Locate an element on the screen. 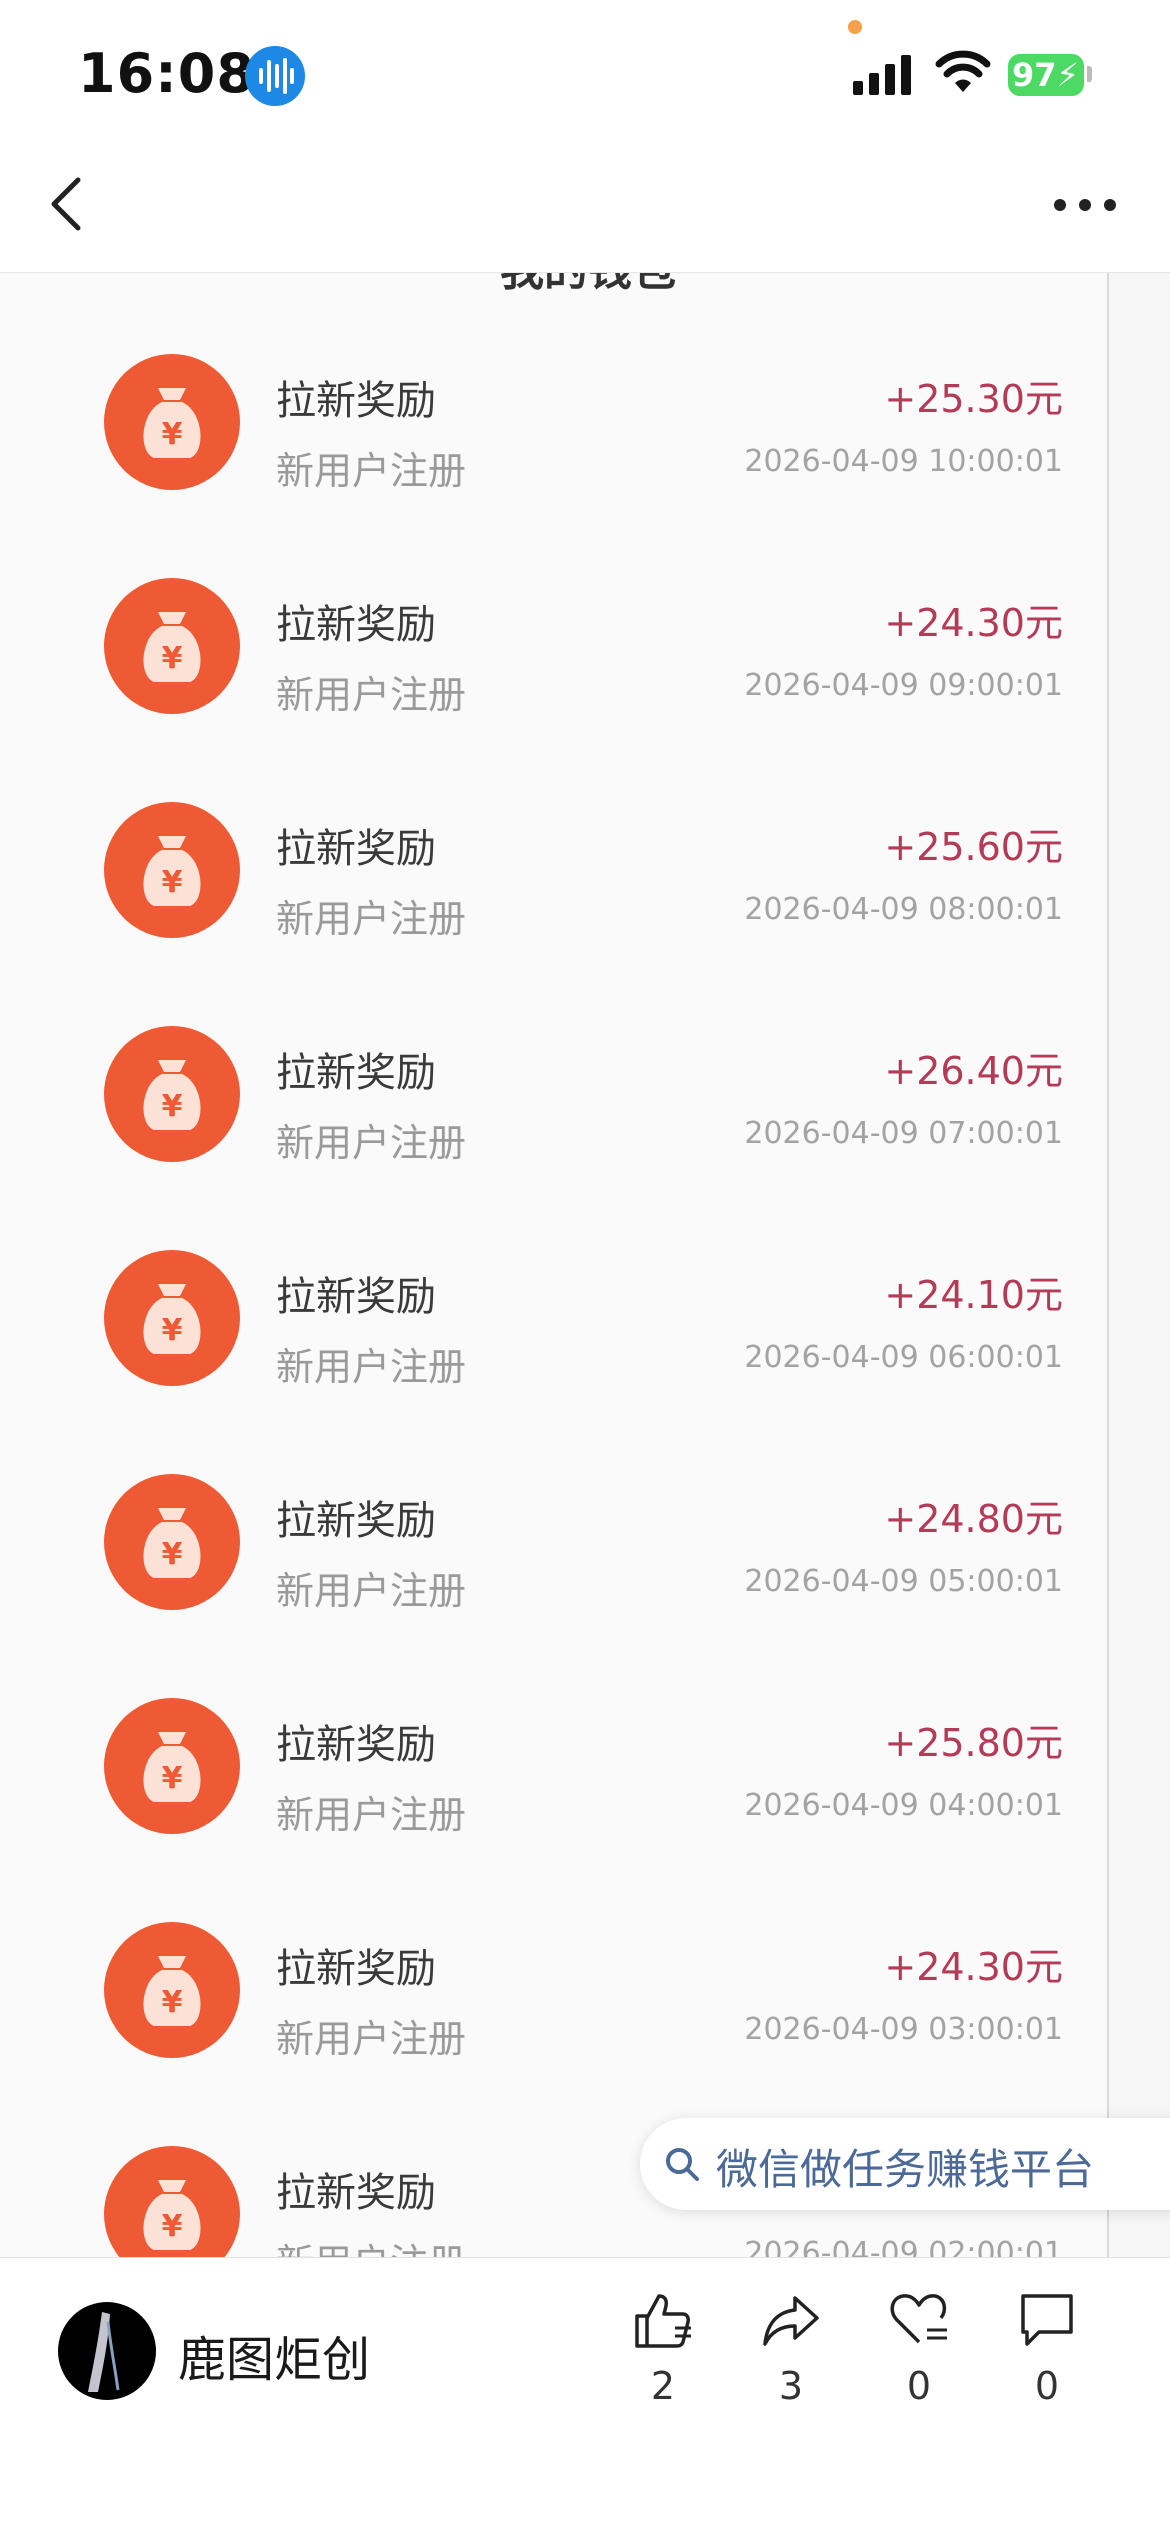 Image resolution: width=1170 pixels, height=2533 pixels. battery-indicator: 97⚡ is located at coordinates (1046, 75).